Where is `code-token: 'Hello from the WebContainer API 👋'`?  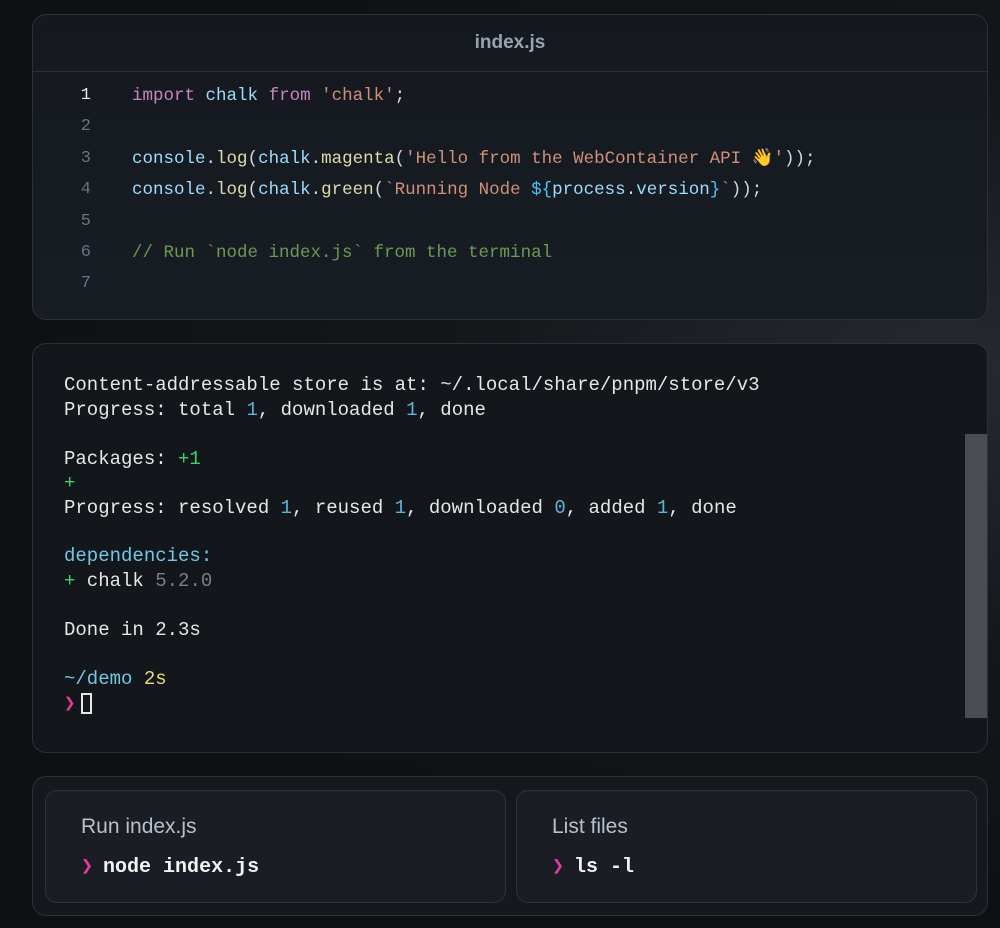
code-token: 'Hello from the WebContainer API 👋' is located at coordinates (594, 158).